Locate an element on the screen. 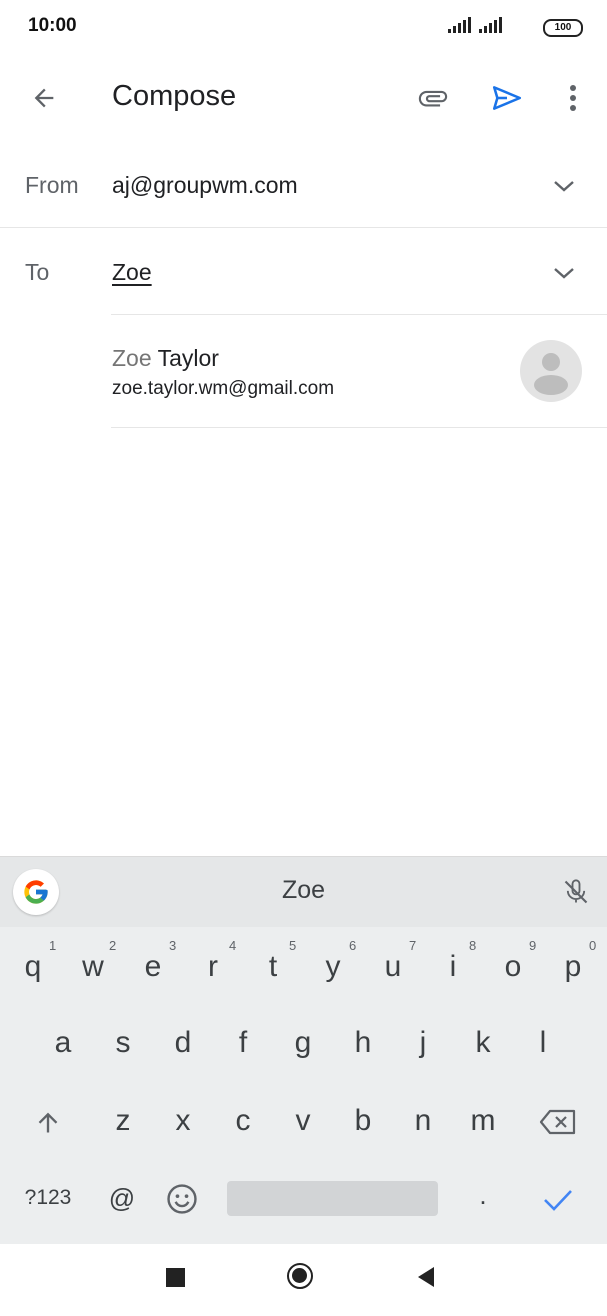 Image resolution: width=607 pixels, height=1316 pixels. key-u: u is located at coordinates (393, 967).